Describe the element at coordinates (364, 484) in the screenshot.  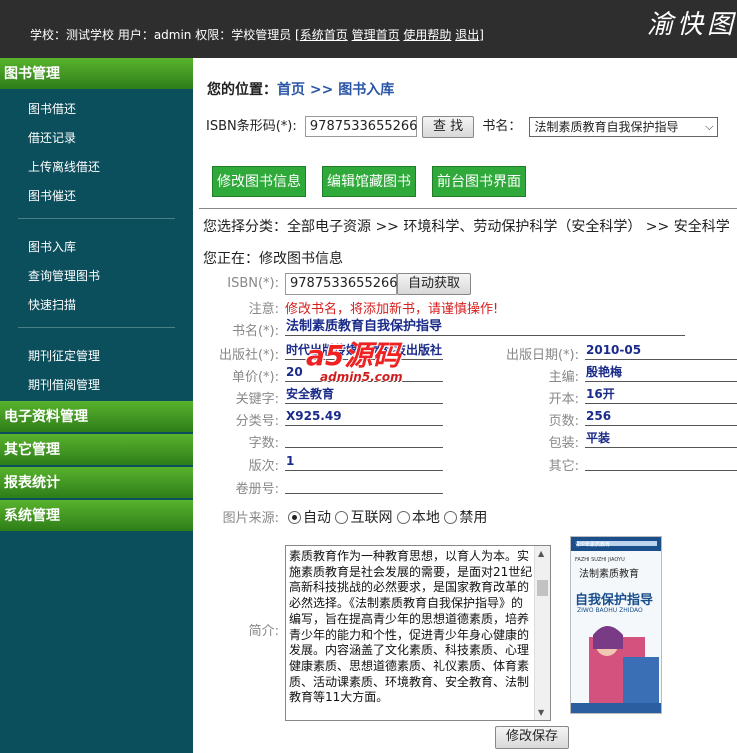
I see `volume-field` at that location.